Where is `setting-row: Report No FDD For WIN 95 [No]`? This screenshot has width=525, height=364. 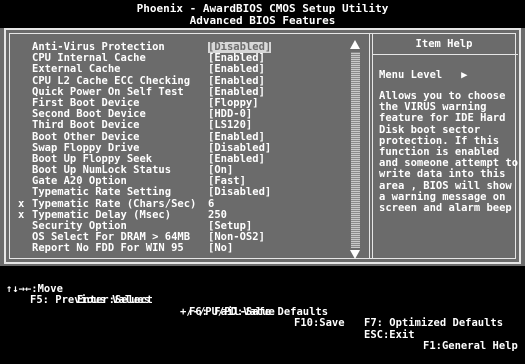 setting-row: Report No FDD For WIN 95 [No] is located at coordinates (183, 248).